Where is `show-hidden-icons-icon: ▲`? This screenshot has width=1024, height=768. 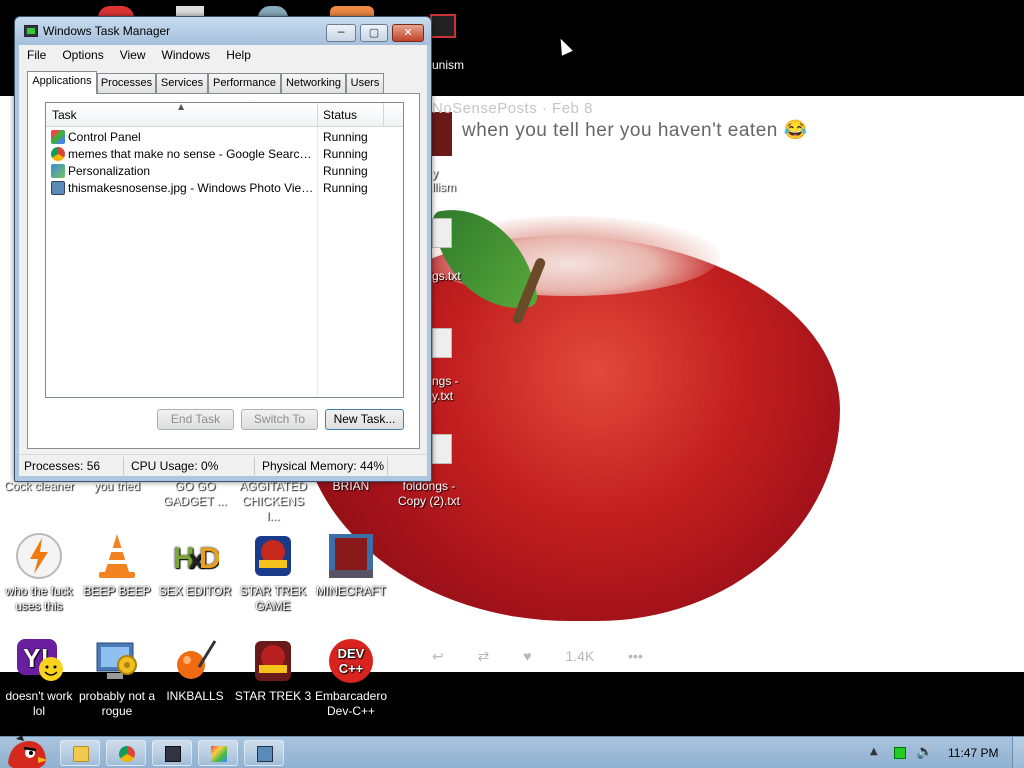 show-hidden-icons-icon: ▲ is located at coordinates (874, 751).